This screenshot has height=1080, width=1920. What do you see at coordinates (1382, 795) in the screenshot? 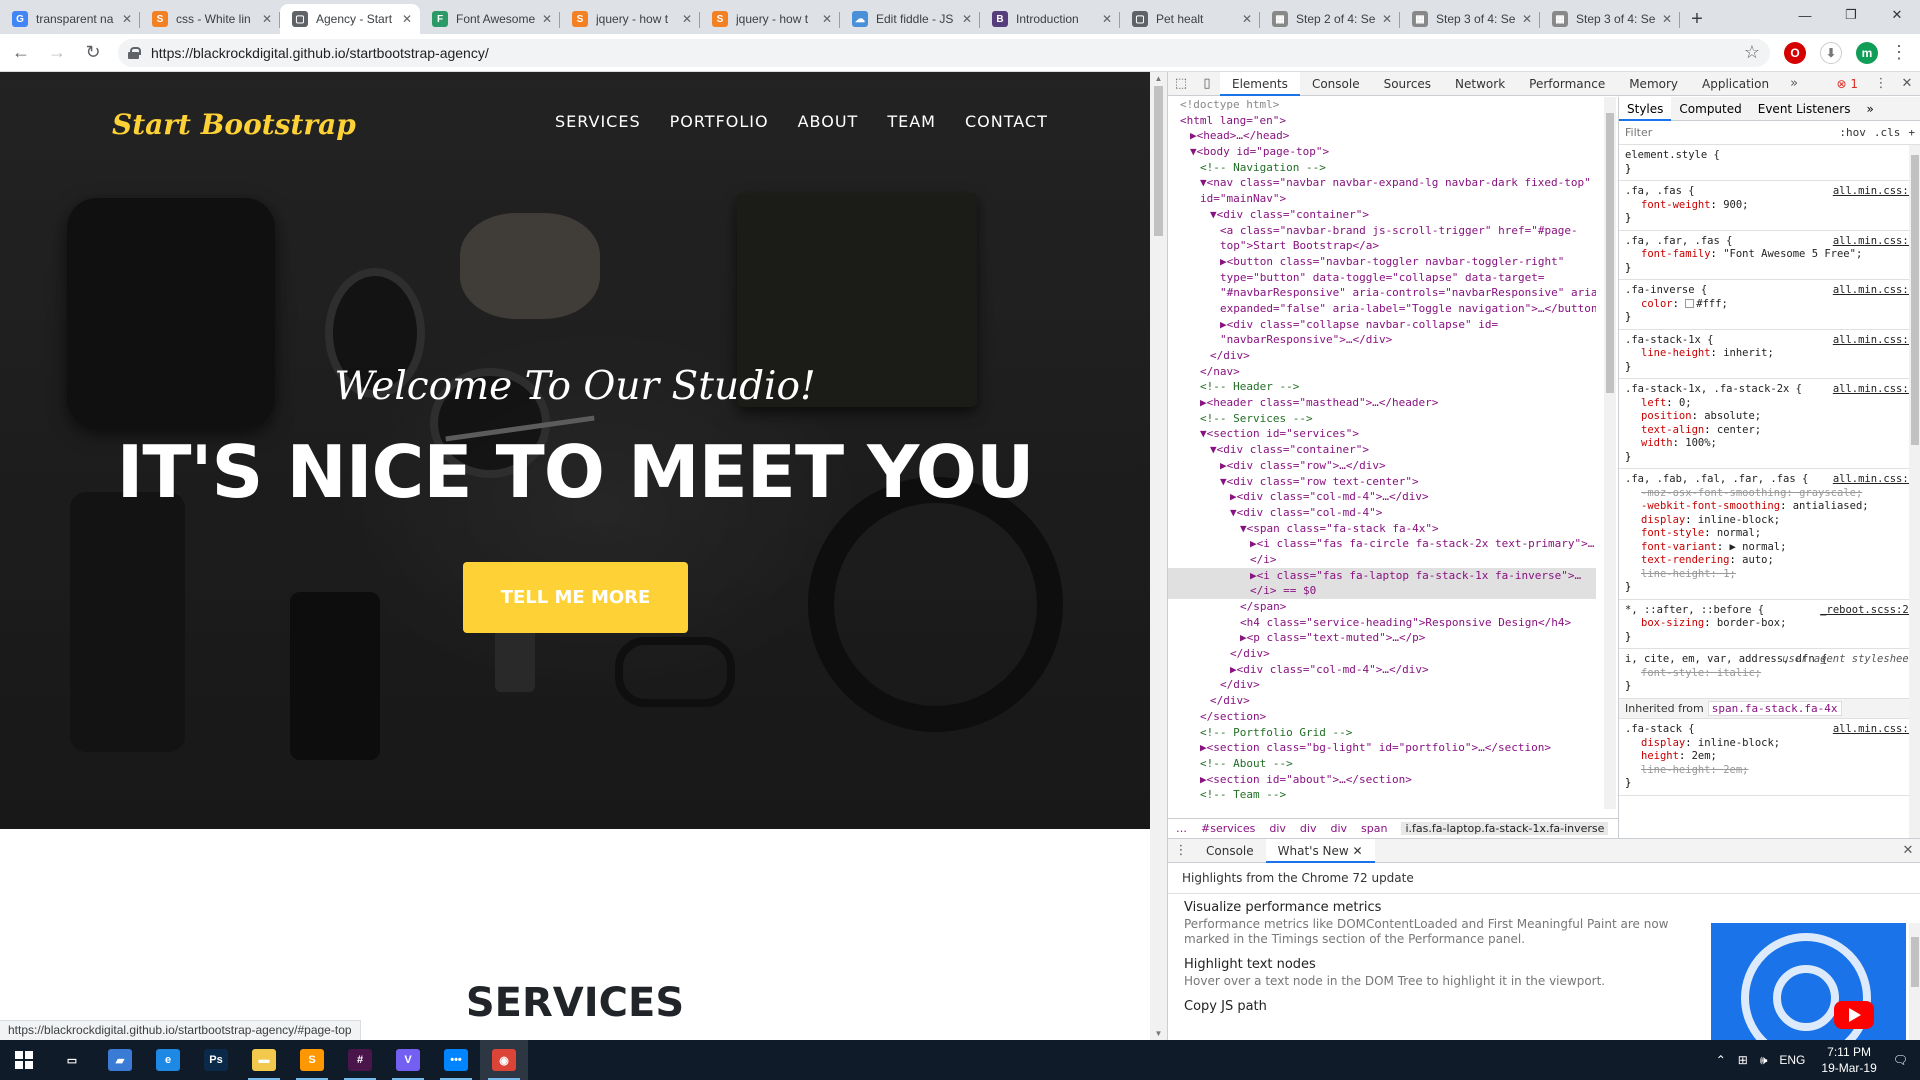
I see `dom-node: <!-- Team -->` at bounding box center [1382, 795].